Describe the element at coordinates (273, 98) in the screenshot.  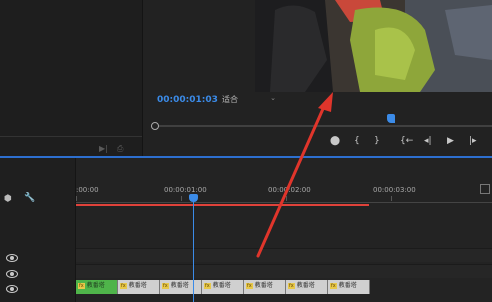
I see `chevron-down-icon: ⌄` at that location.